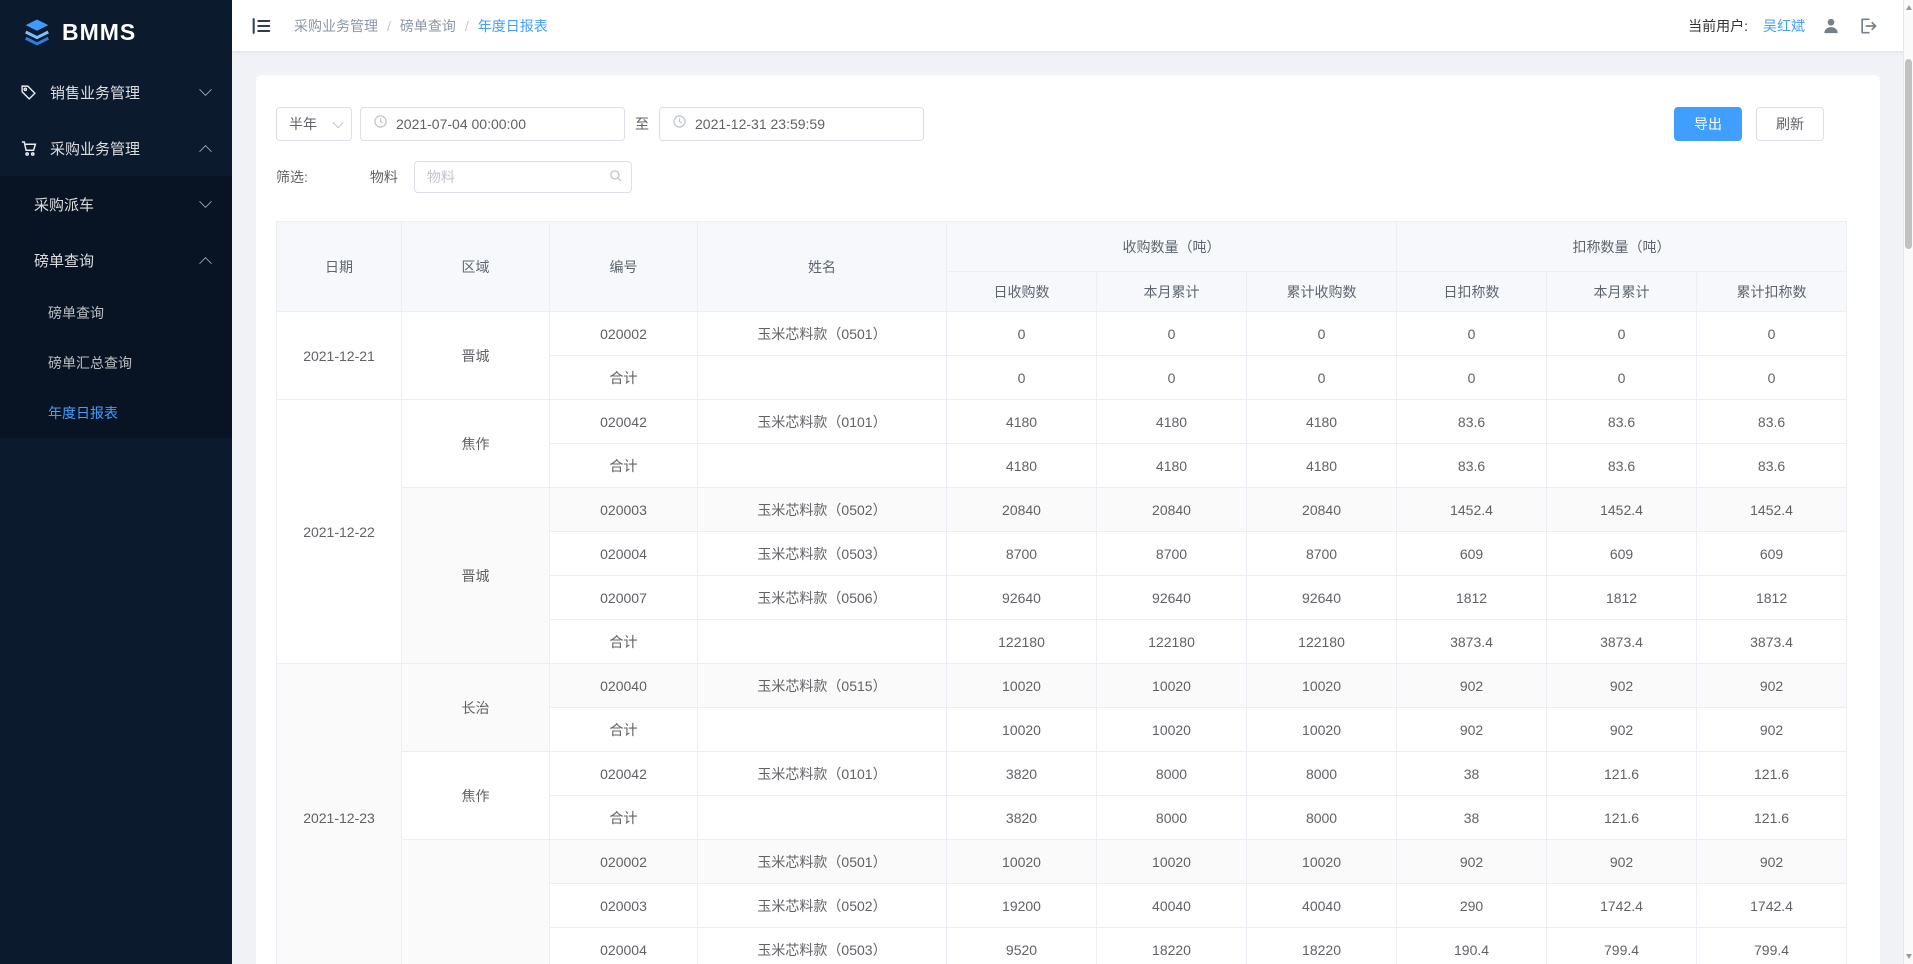 This screenshot has width=1913, height=964. What do you see at coordinates (116, 148) in the screenshot?
I see `sidebar-item-purchase: 采购业务管理` at bounding box center [116, 148].